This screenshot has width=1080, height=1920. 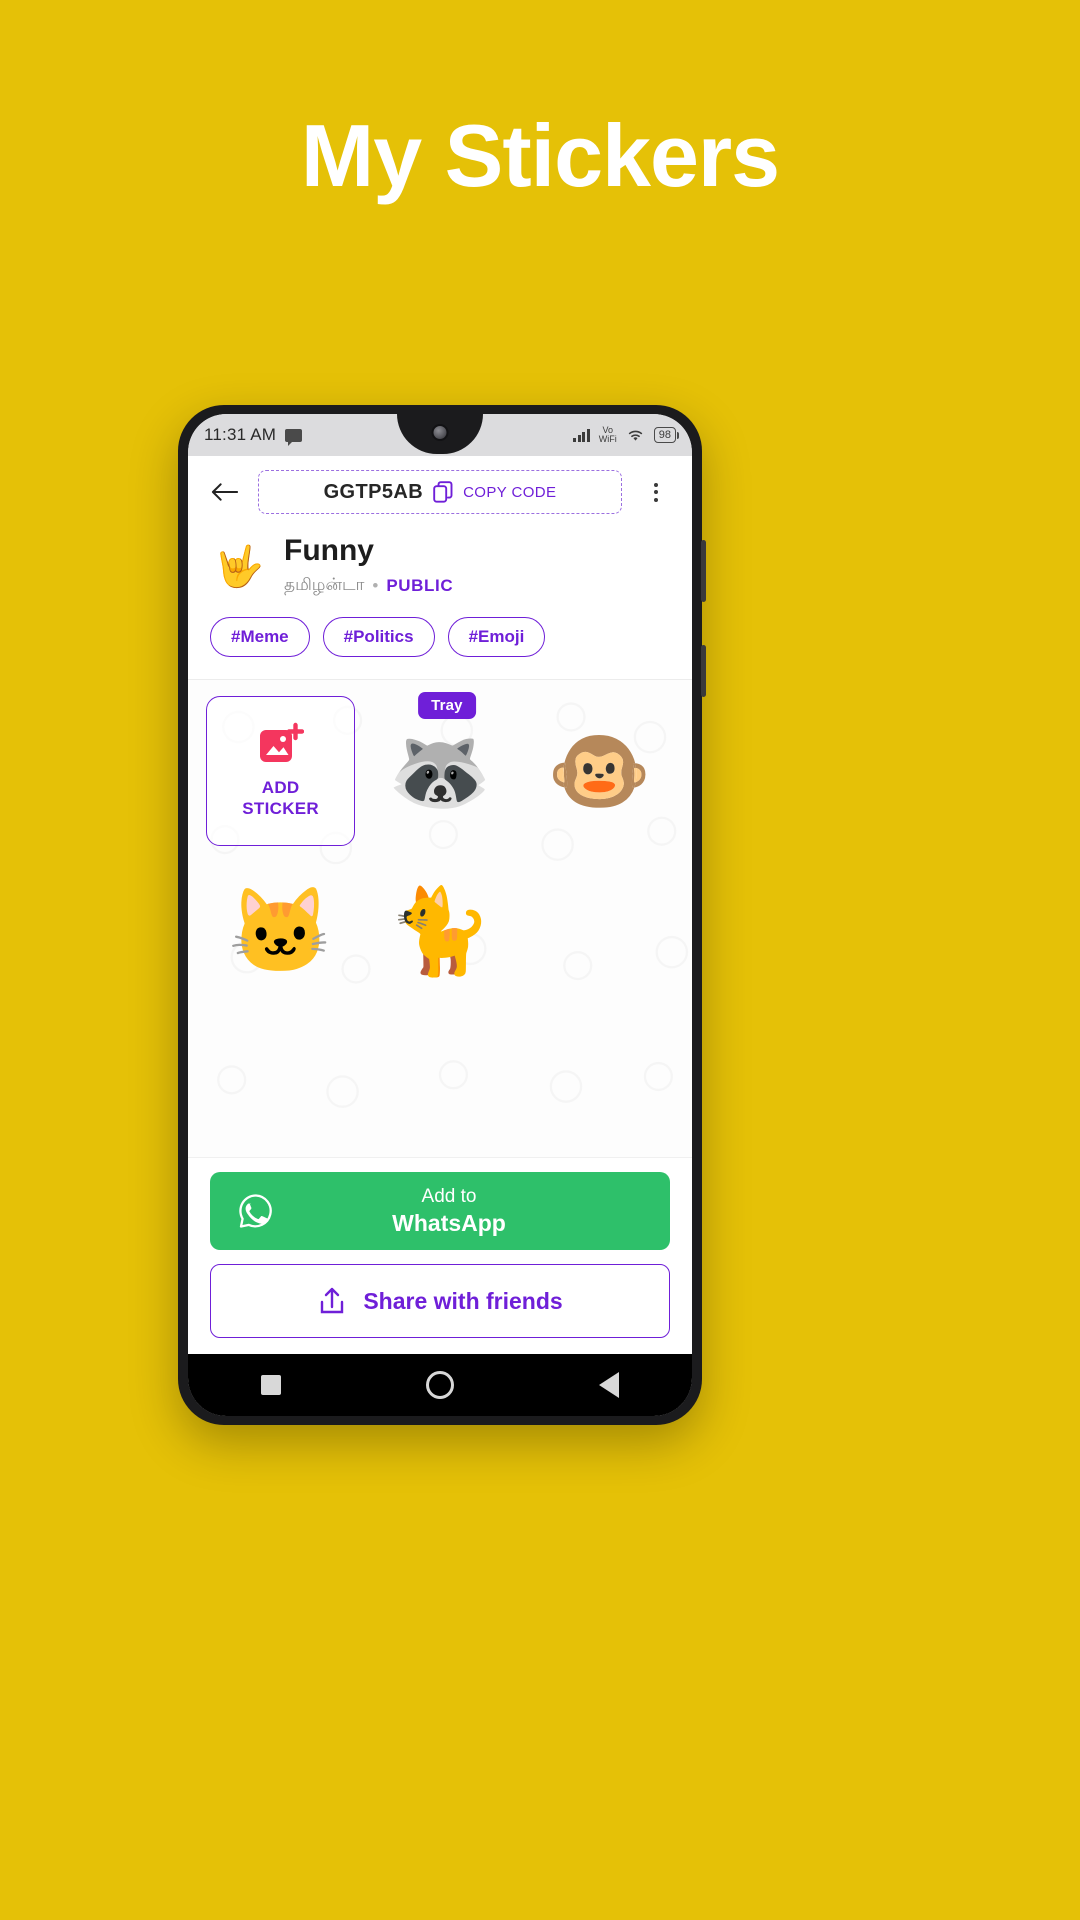 I want to click on tag-emoji: #Emoji, so click(x=496, y=636).